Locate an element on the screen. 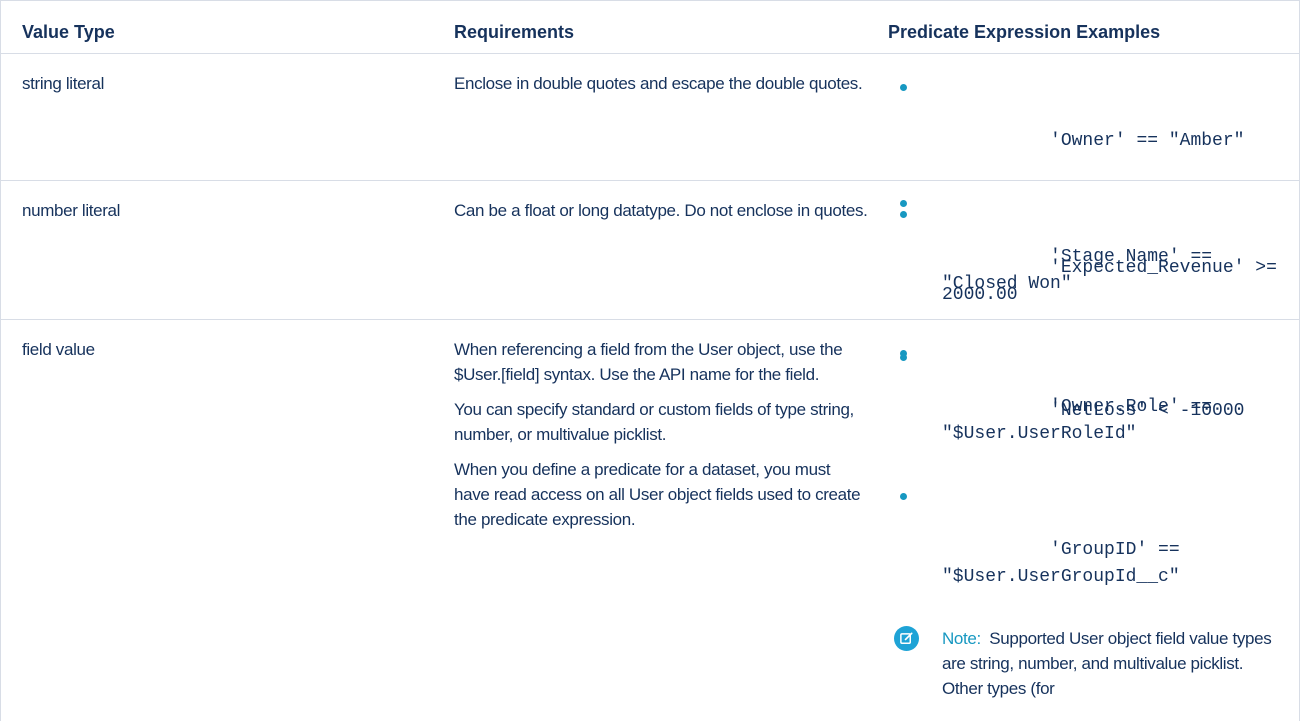 This screenshot has height=721, width=1300. value-type-cell: field value is located at coordinates (58, 349).